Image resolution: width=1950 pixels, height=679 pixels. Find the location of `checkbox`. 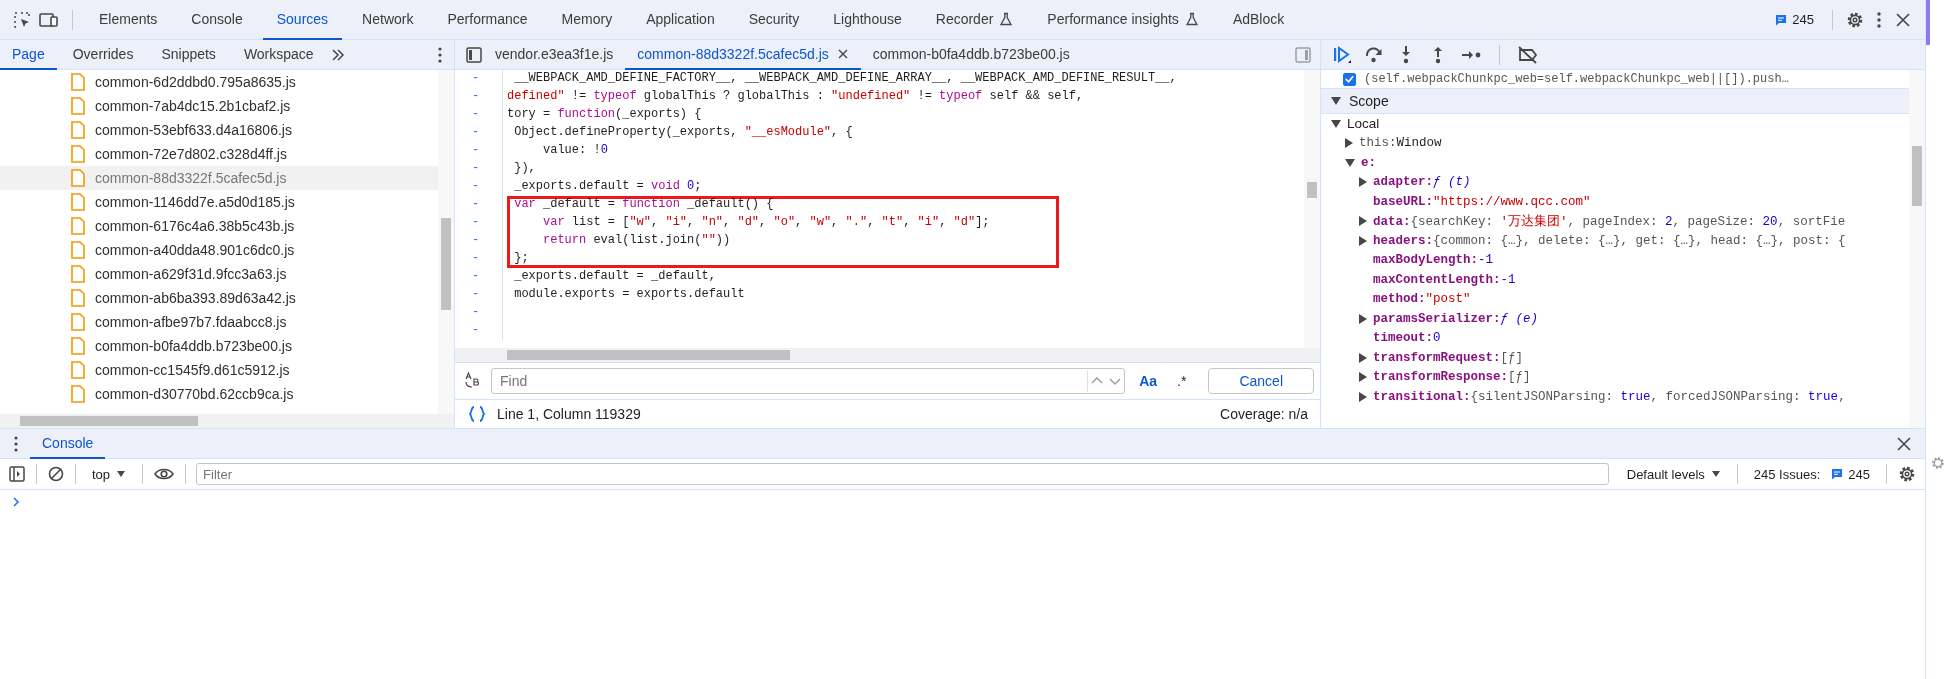

checkbox is located at coordinates (1349, 79).